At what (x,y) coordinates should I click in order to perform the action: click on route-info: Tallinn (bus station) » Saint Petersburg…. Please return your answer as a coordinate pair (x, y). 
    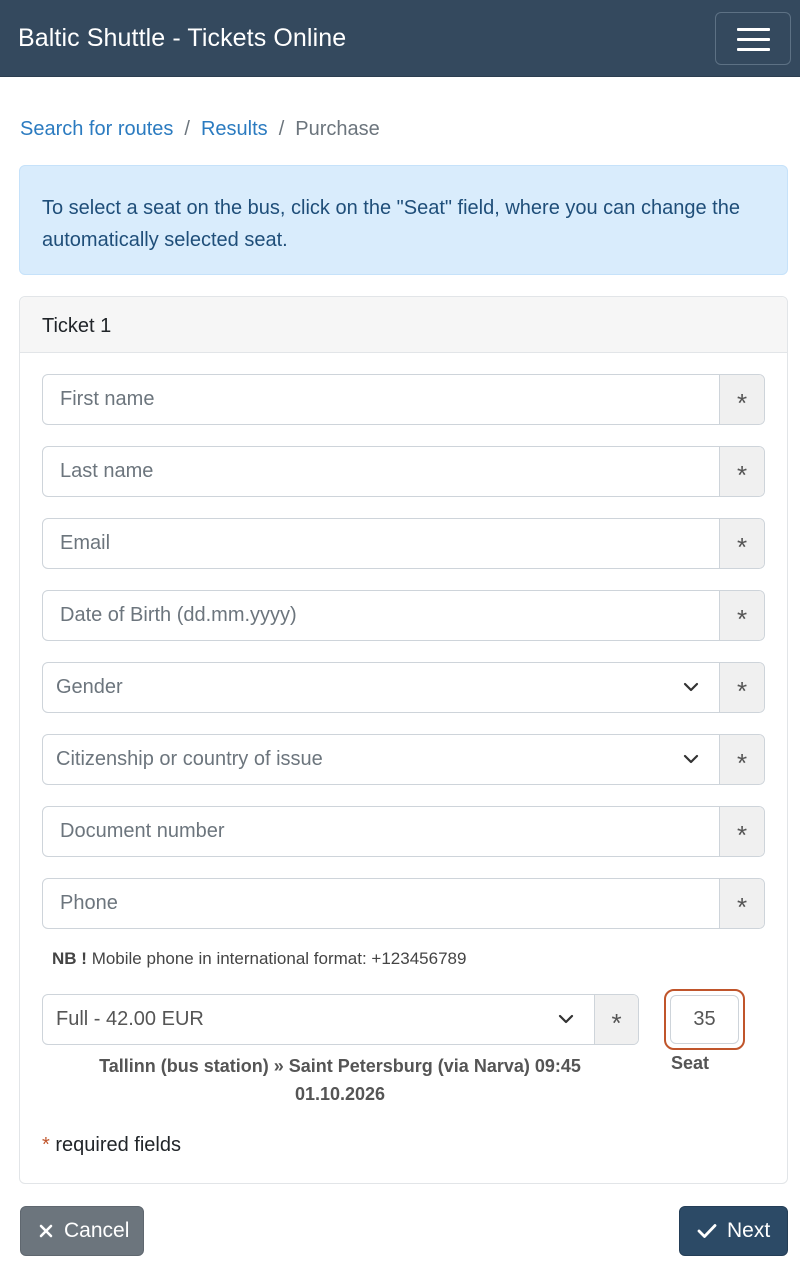
    Looking at the image, I should click on (340, 1080).